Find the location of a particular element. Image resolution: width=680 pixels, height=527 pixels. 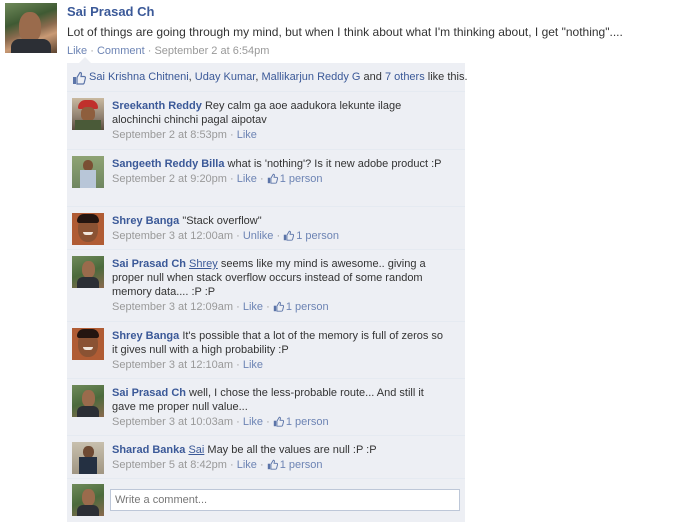

comment-meta: September 3 at 12:09am · Like · 1 person is located at coordinates (278, 307).